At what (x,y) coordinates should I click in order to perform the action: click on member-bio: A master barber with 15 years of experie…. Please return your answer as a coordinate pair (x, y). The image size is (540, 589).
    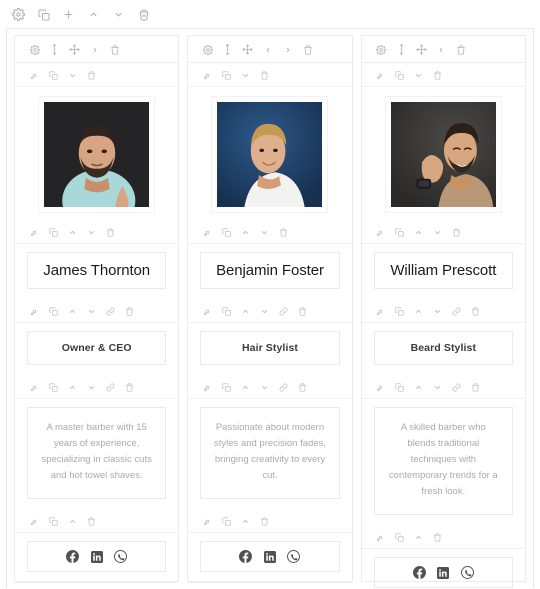
    Looking at the image, I should click on (97, 453).